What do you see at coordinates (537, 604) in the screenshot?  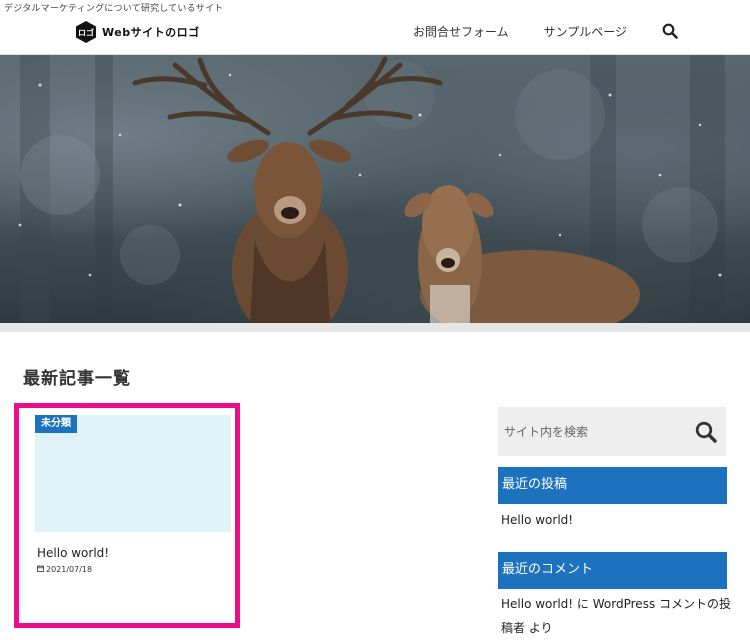 I see `comment-post-link: Hello world!` at bounding box center [537, 604].